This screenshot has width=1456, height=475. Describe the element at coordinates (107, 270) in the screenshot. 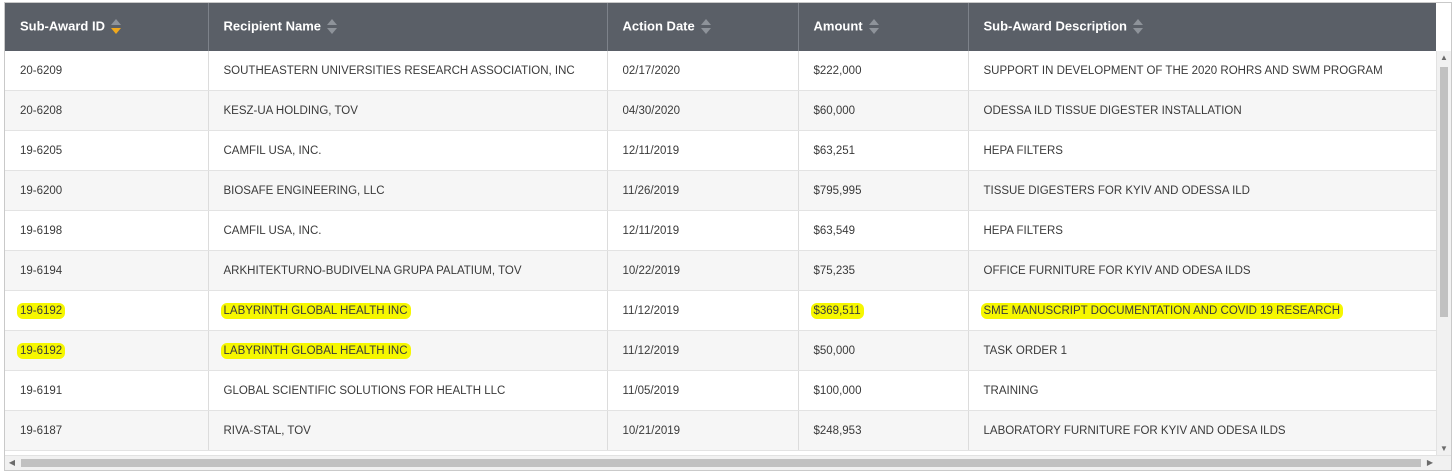

I see `sub-award-id-cell: 19-6194` at that location.